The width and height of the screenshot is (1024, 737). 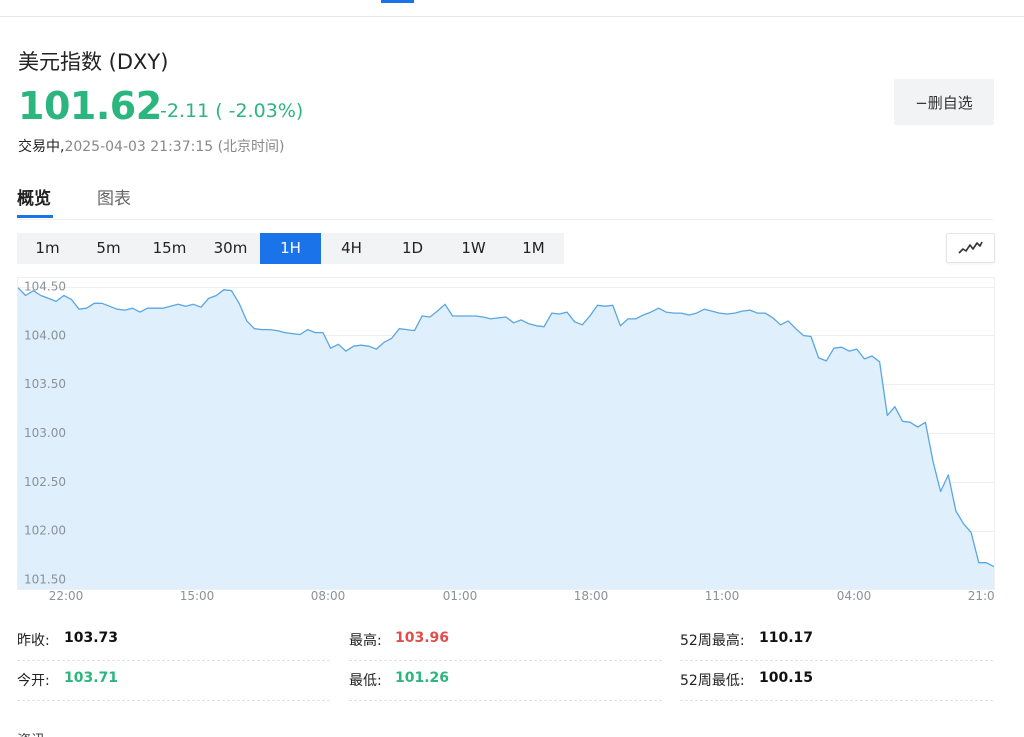 I want to click on period-15m: 15m, so click(x=169, y=248).